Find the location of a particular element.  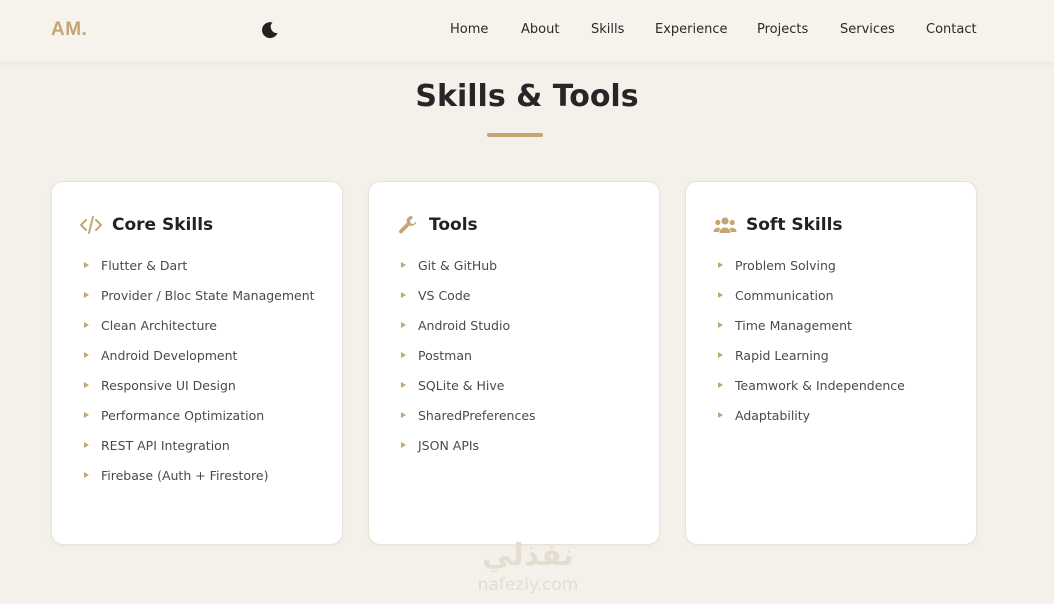

card-header: Tools is located at coordinates (437, 225).